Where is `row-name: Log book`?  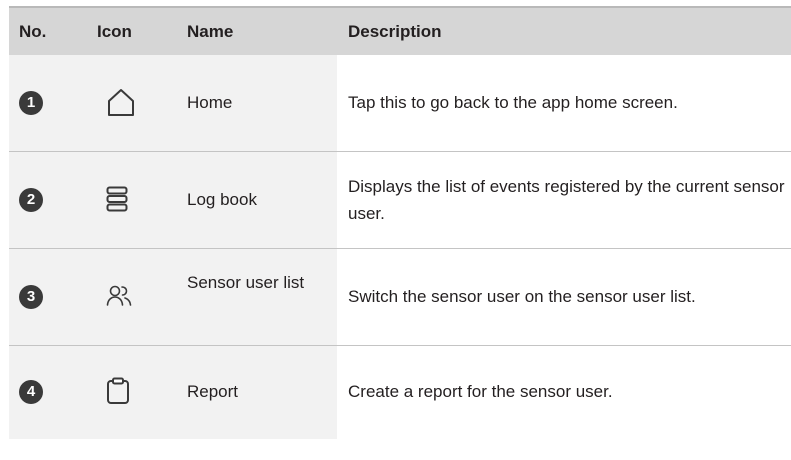 row-name: Log book is located at coordinates (222, 199).